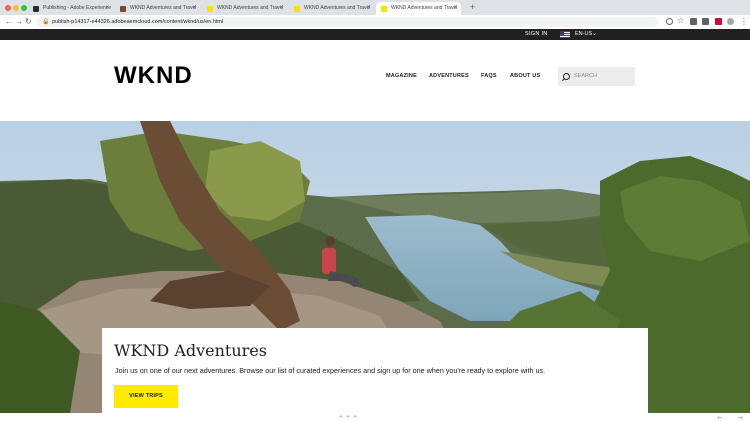 Image resolution: width=750 pixels, height=421 pixels. What do you see at coordinates (9, 22) in the screenshot?
I see `back-arrow-icon: ←` at bounding box center [9, 22].